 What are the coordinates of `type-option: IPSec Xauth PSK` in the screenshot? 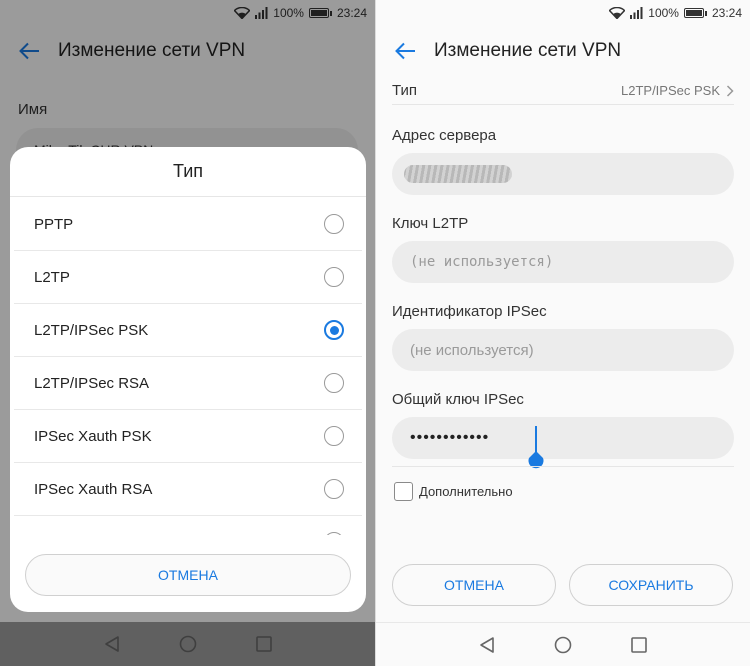 It's located at (188, 436).